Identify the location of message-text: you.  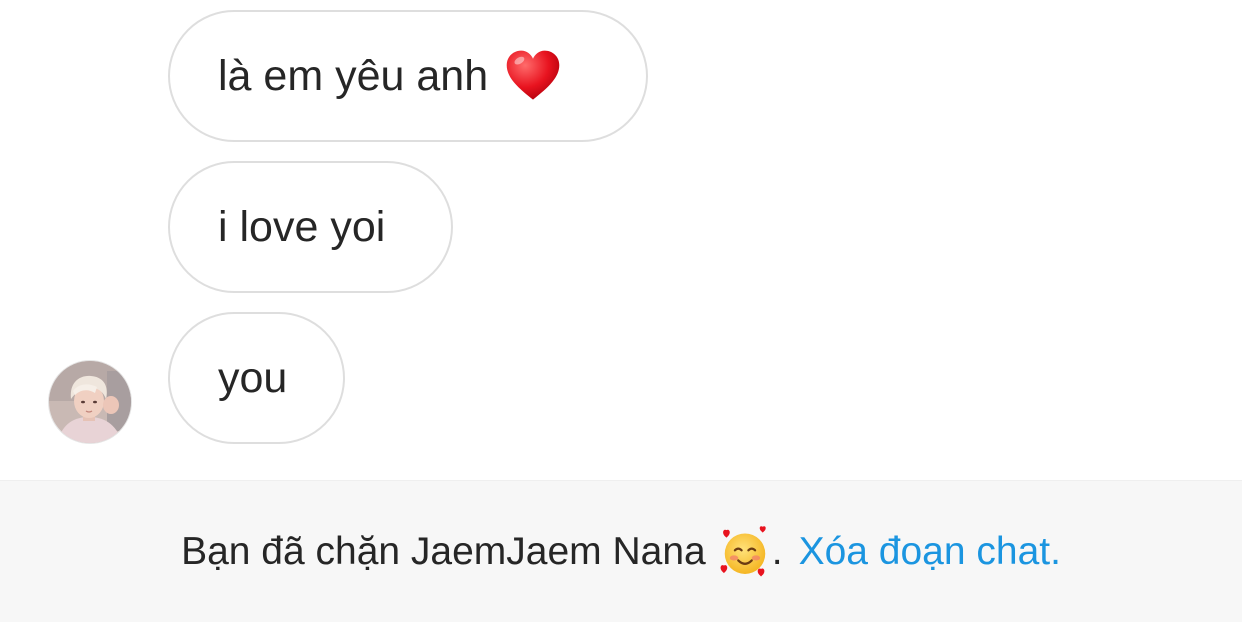
(253, 377).